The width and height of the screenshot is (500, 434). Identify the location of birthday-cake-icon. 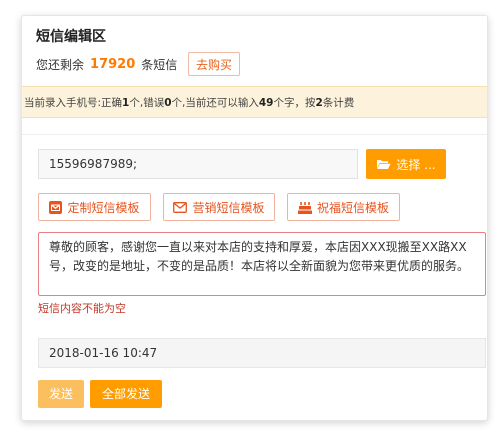
(304, 207).